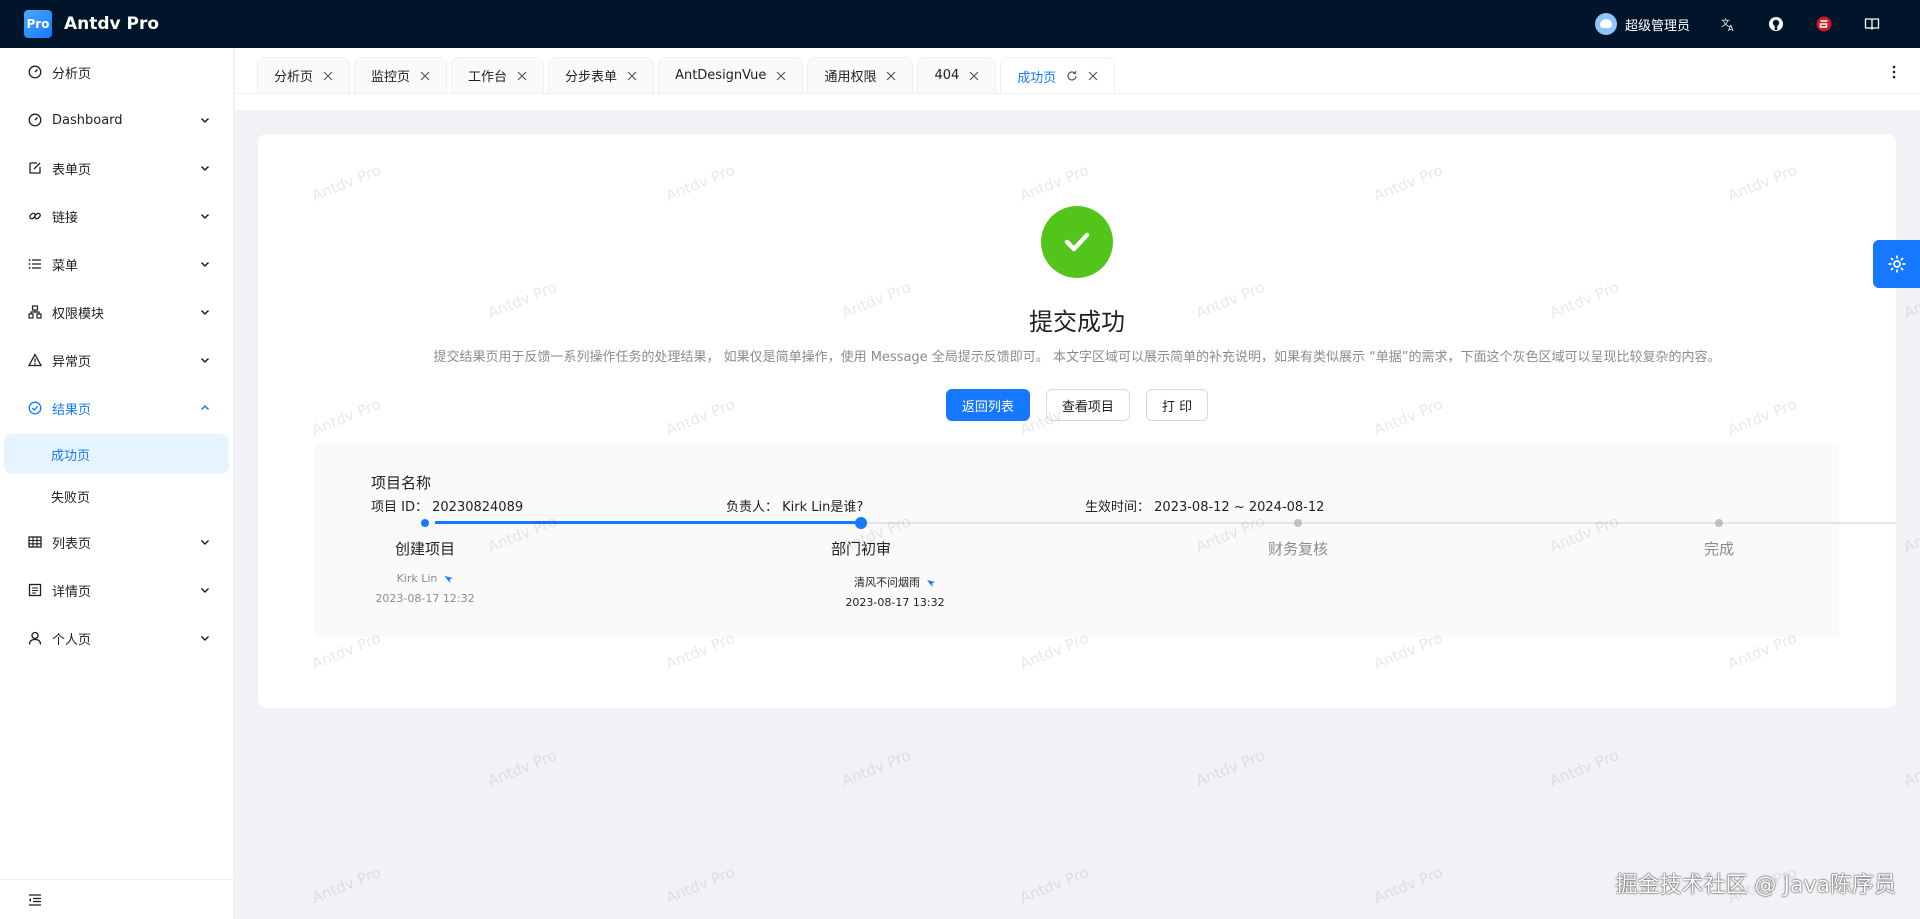 The width and height of the screenshot is (1920, 919). I want to click on sidebar-item-account: 个人页, so click(116, 638).